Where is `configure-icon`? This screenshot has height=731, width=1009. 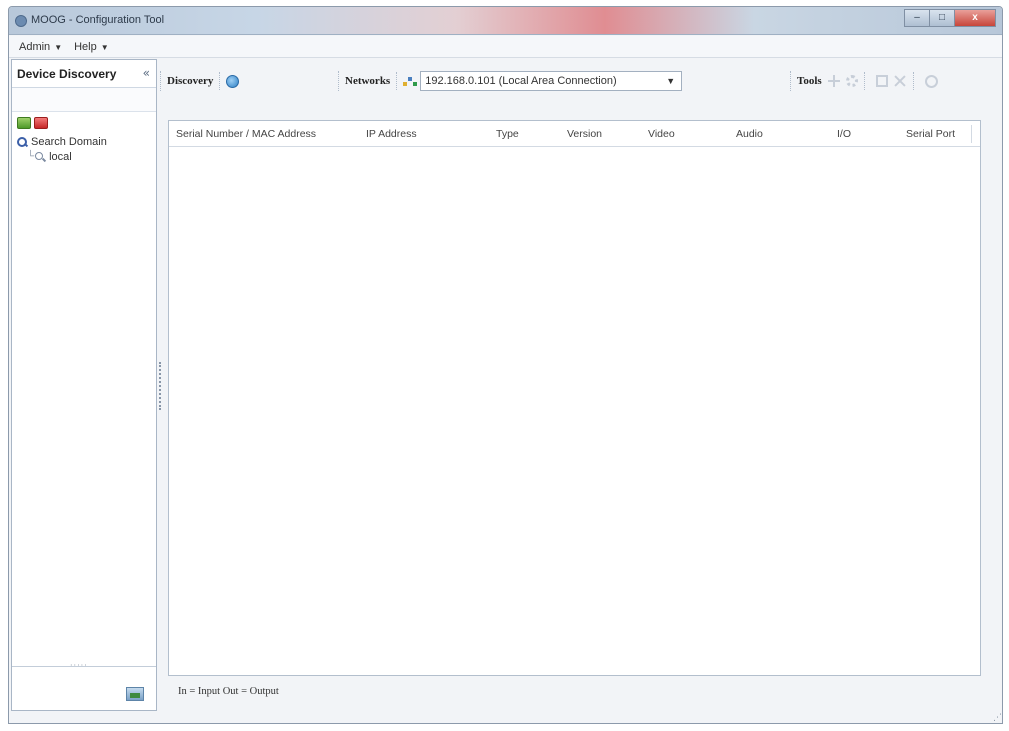
configure-icon is located at coordinates (881, 81).